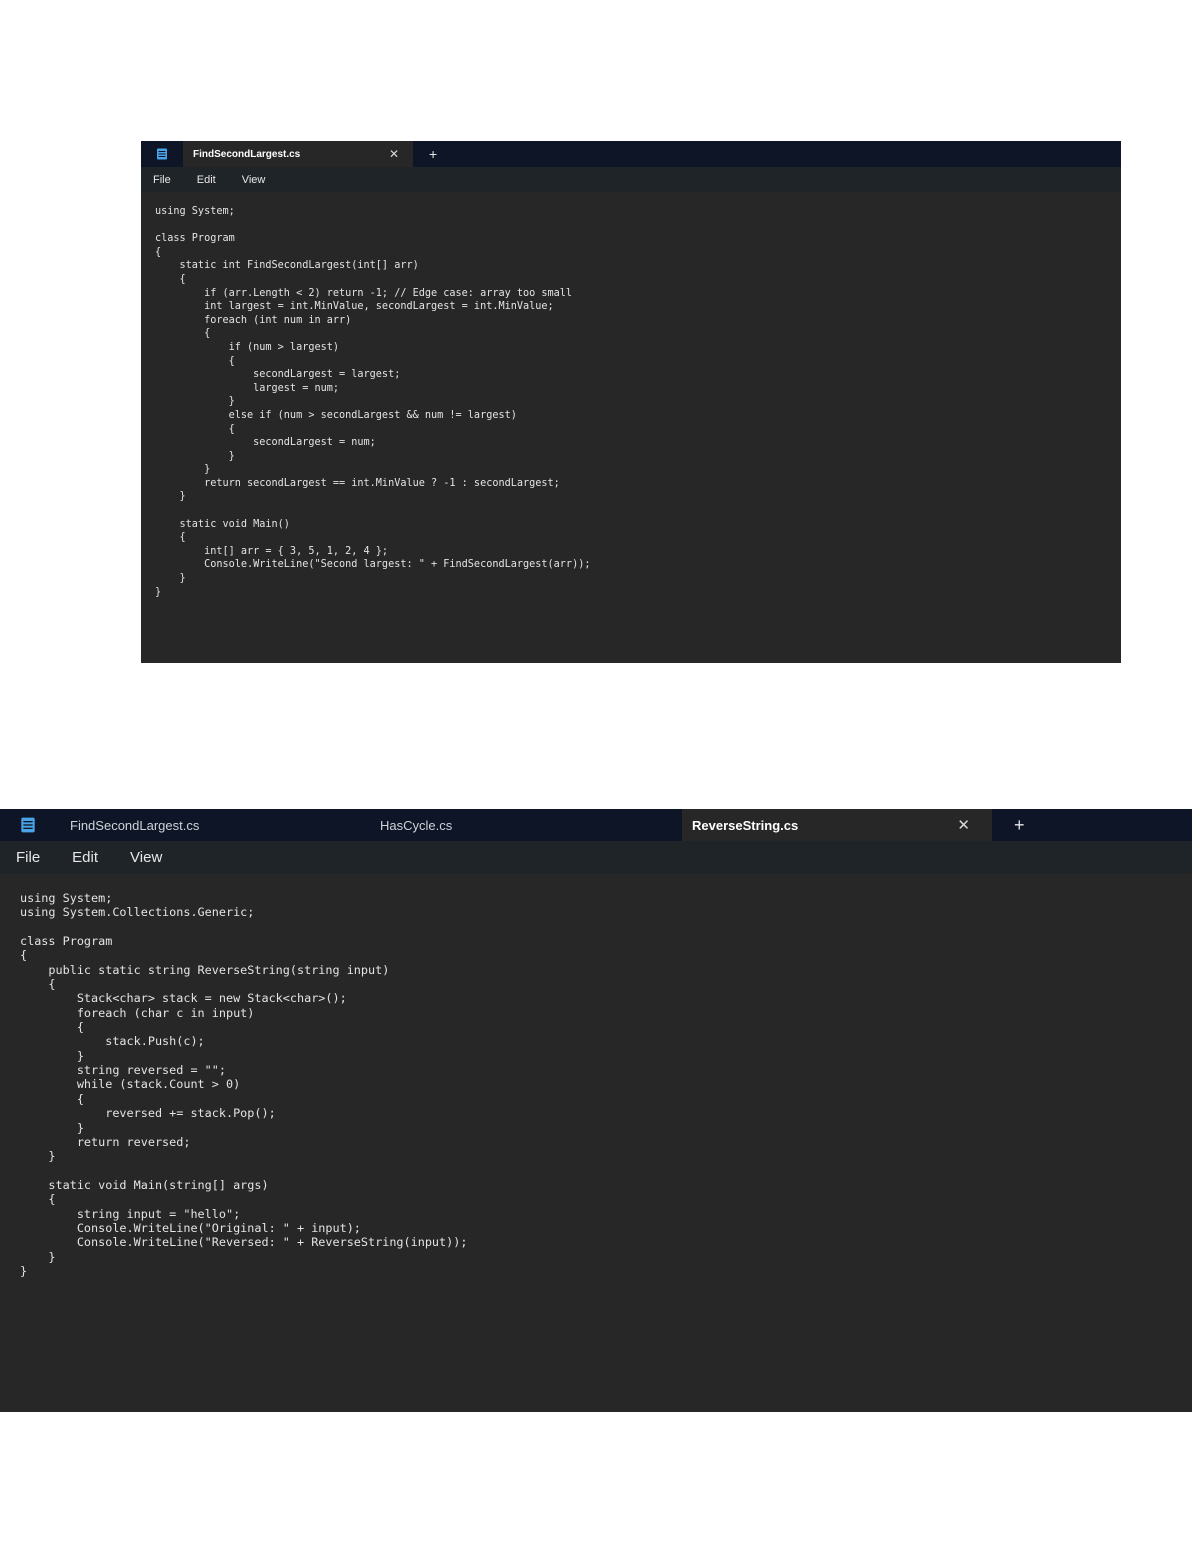 Image resolution: width=1200 pixels, height=1553 pixels. Describe the element at coordinates (837, 825) in the screenshot. I see `tab-reverse-string: ReverseString.cs ✕` at that location.